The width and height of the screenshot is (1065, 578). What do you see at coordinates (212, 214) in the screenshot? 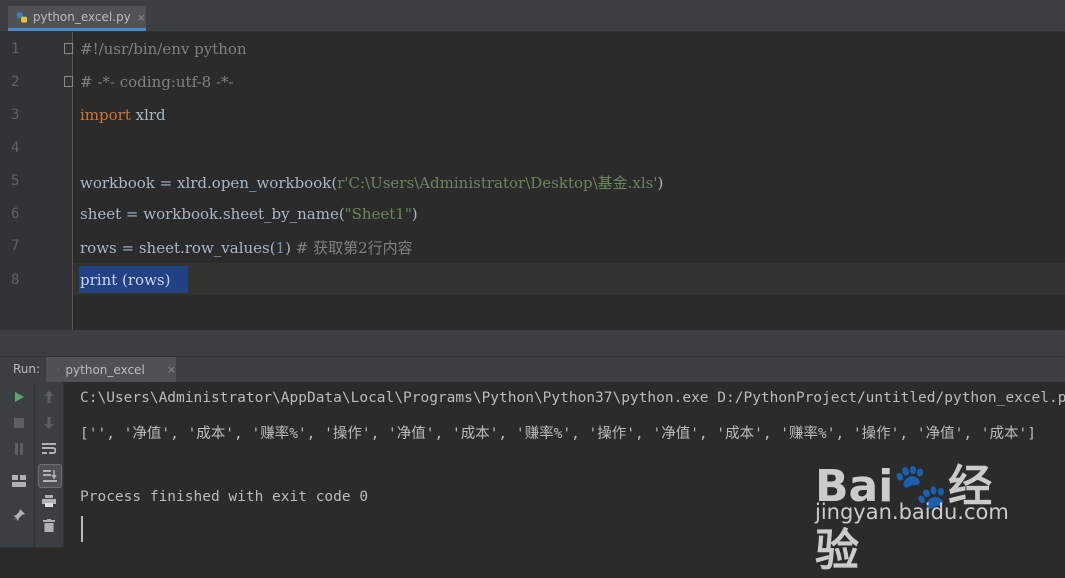
I see `code-text: sheet = workbook.sheet_by_name(` at bounding box center [212, 214].